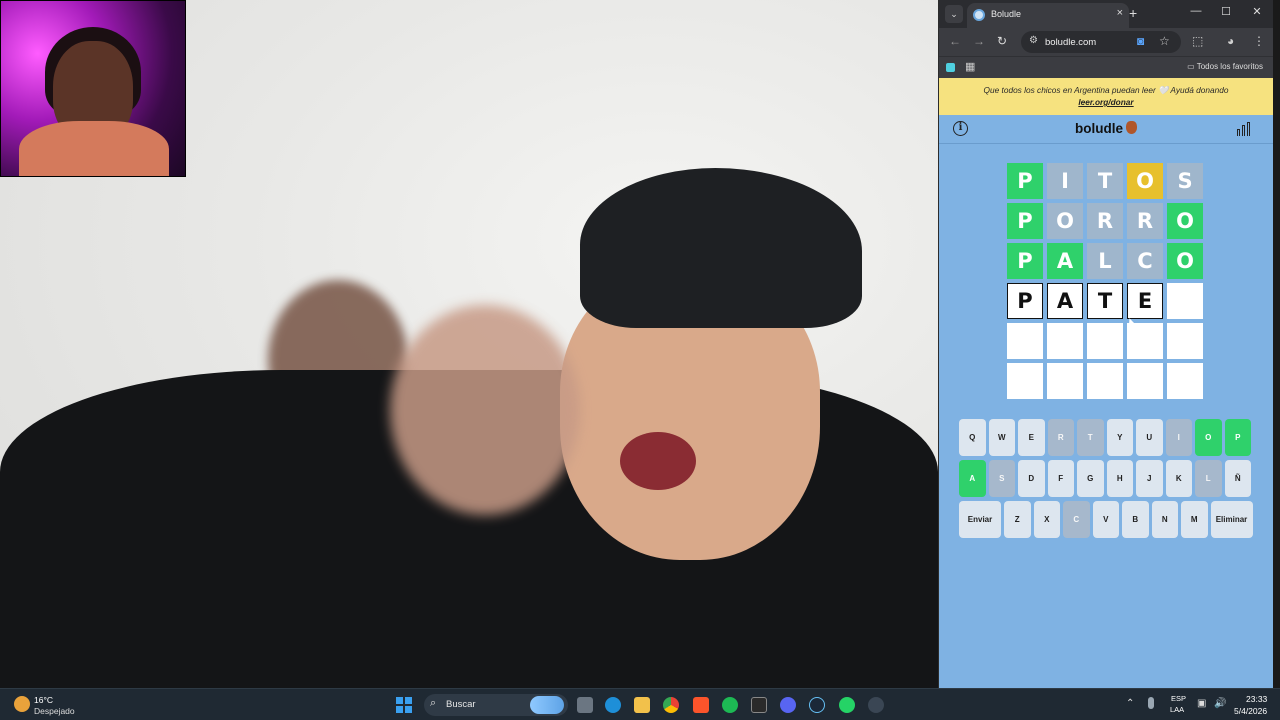 Image resolution: width=1280 pixels, height=720 pixels. I want to click on key-g: G, so click(1090, 478).